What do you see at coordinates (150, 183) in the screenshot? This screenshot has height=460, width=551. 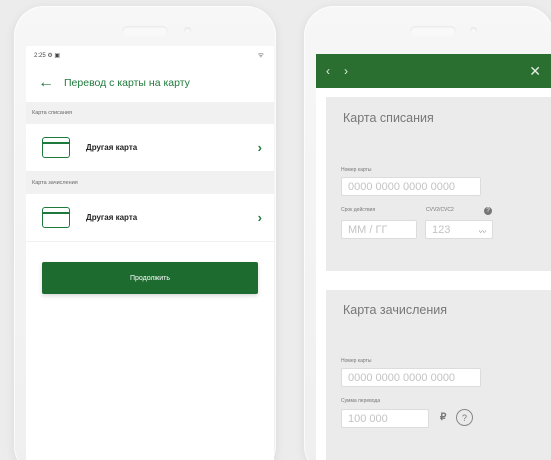 I see `credit-section-label: Карта зачисления` at bounding box center [150, 183].